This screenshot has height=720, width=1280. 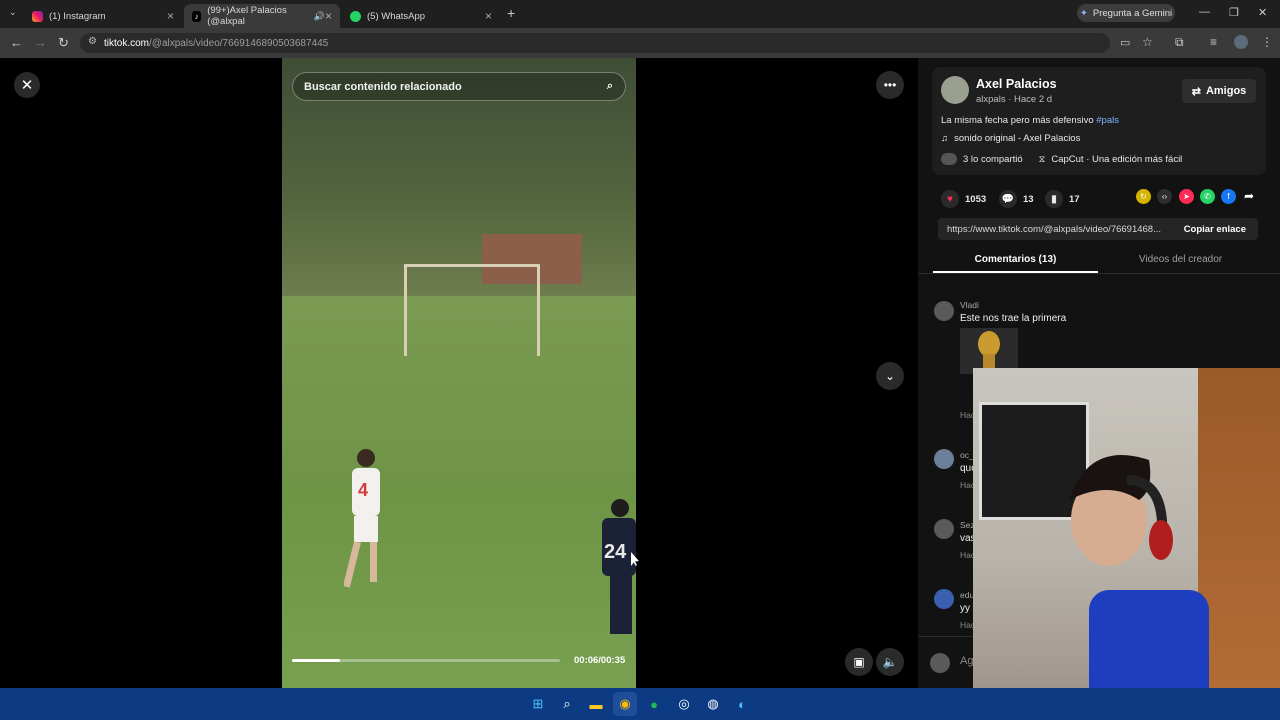 What do you see at coordinates (610, 86) in the screenshot?
I see `search-icon: ⌕` at bounding box center [610, 86].